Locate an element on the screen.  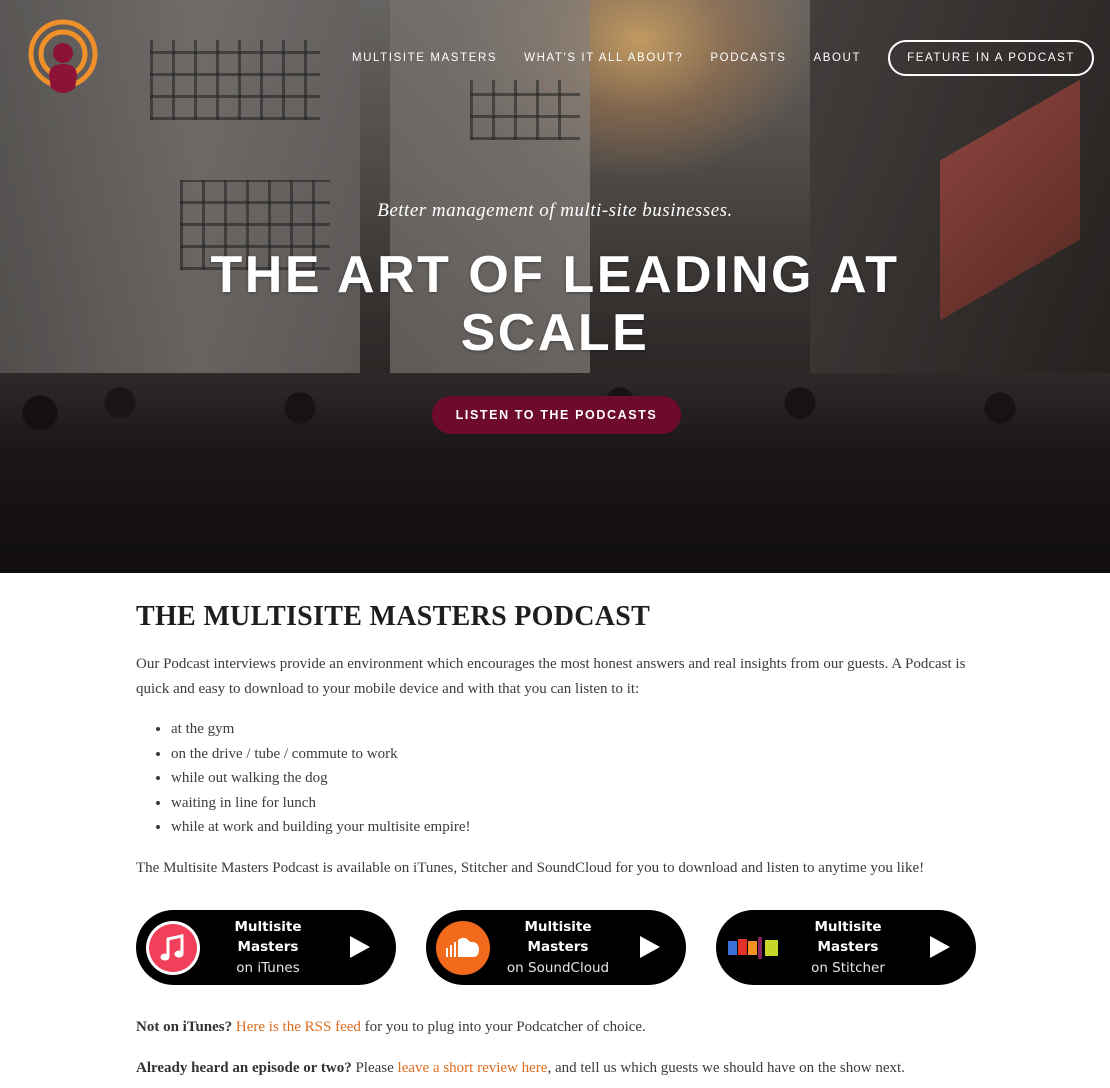
itunes-badge-button: Multisite Masters on iTunes is located at coordinates (266, 947).